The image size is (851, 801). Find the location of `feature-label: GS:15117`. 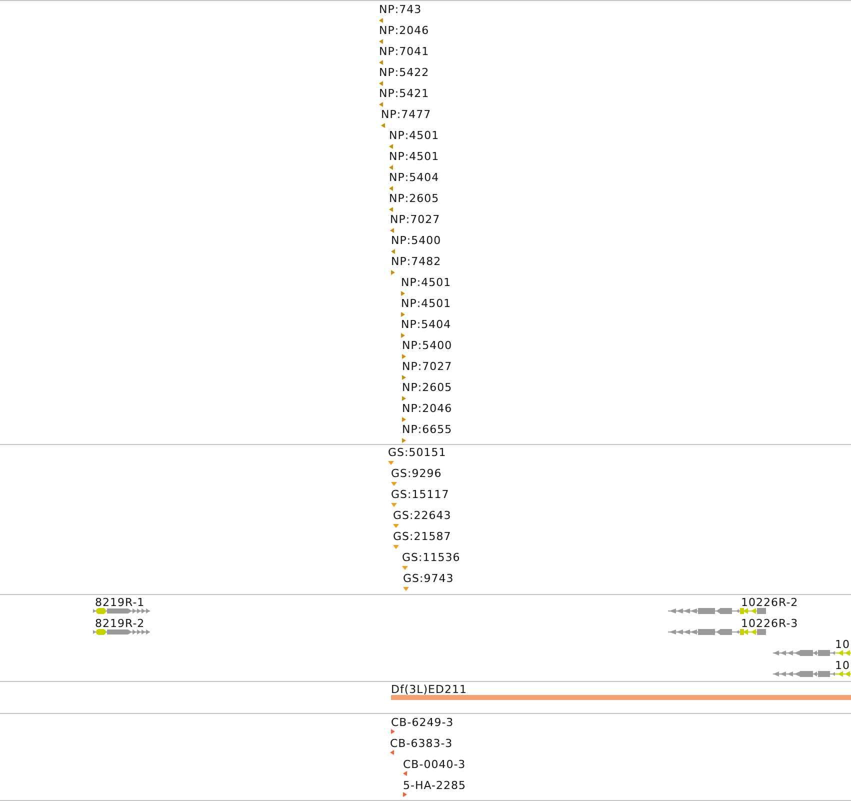

feature-label: GS:15117 is located at coordinates (420, 494).